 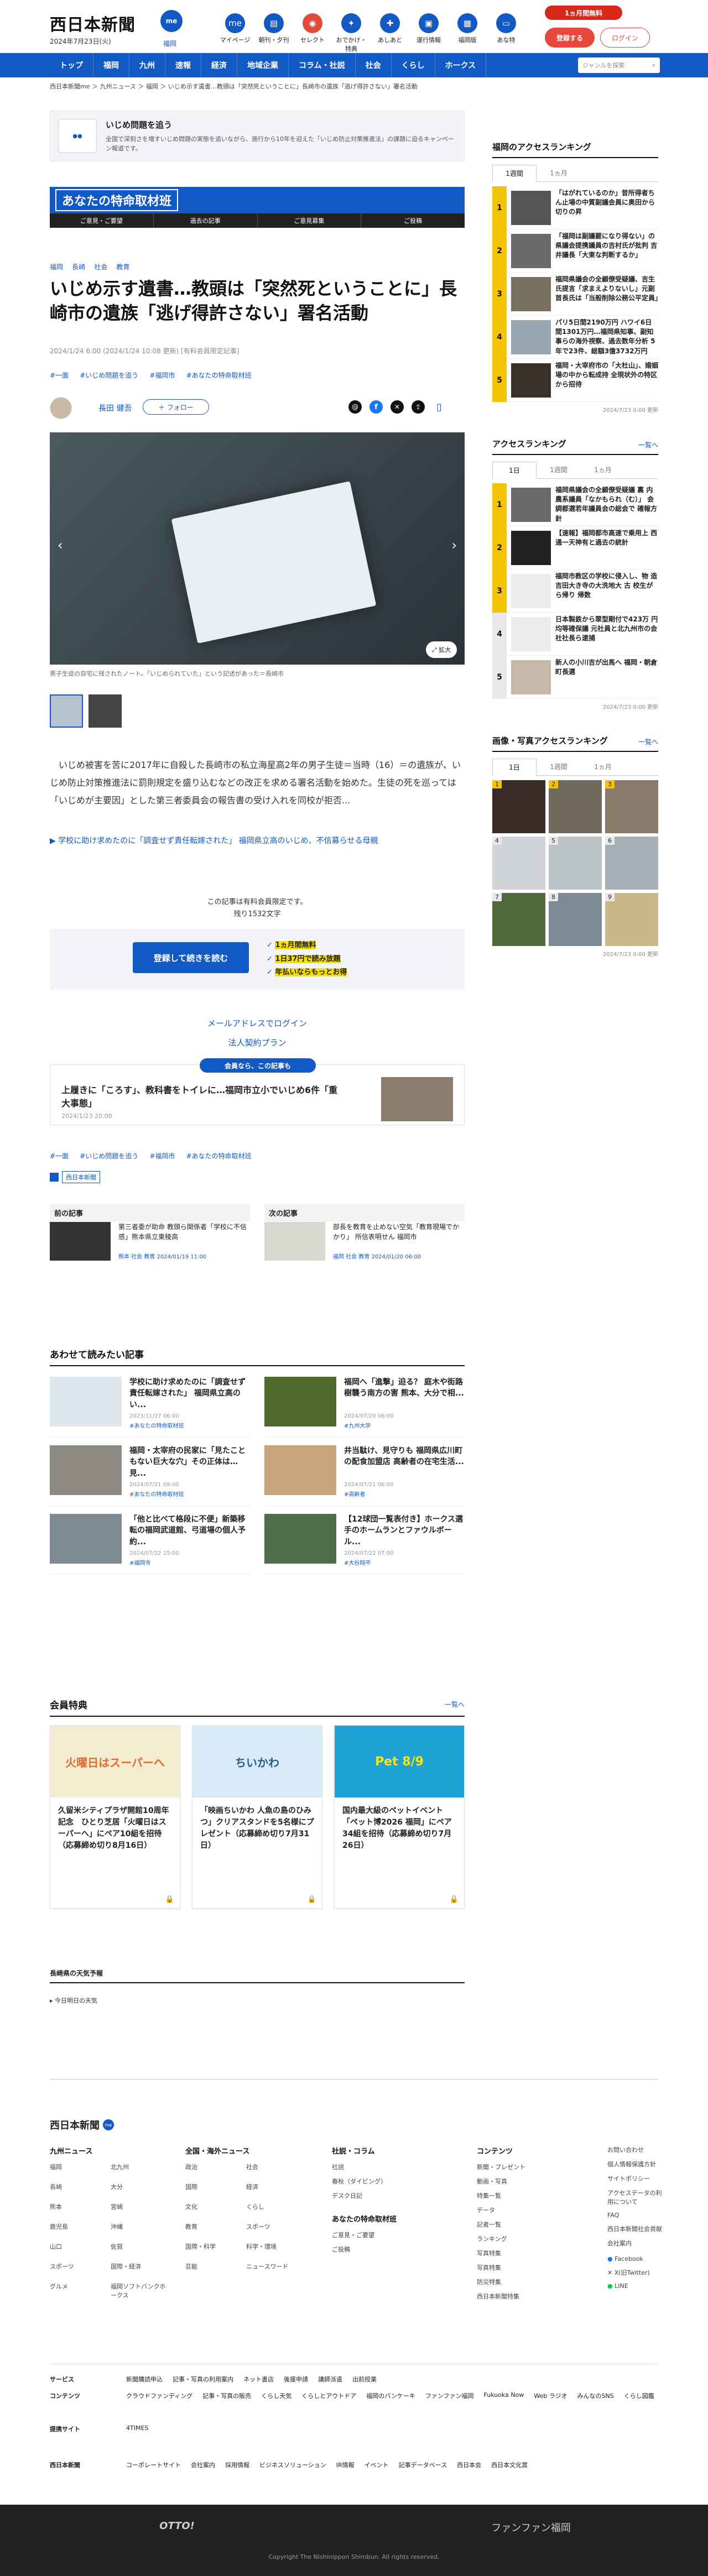 I want to click on x-link: ✕ X(旧Twitter), so click(x=635, y=2272).